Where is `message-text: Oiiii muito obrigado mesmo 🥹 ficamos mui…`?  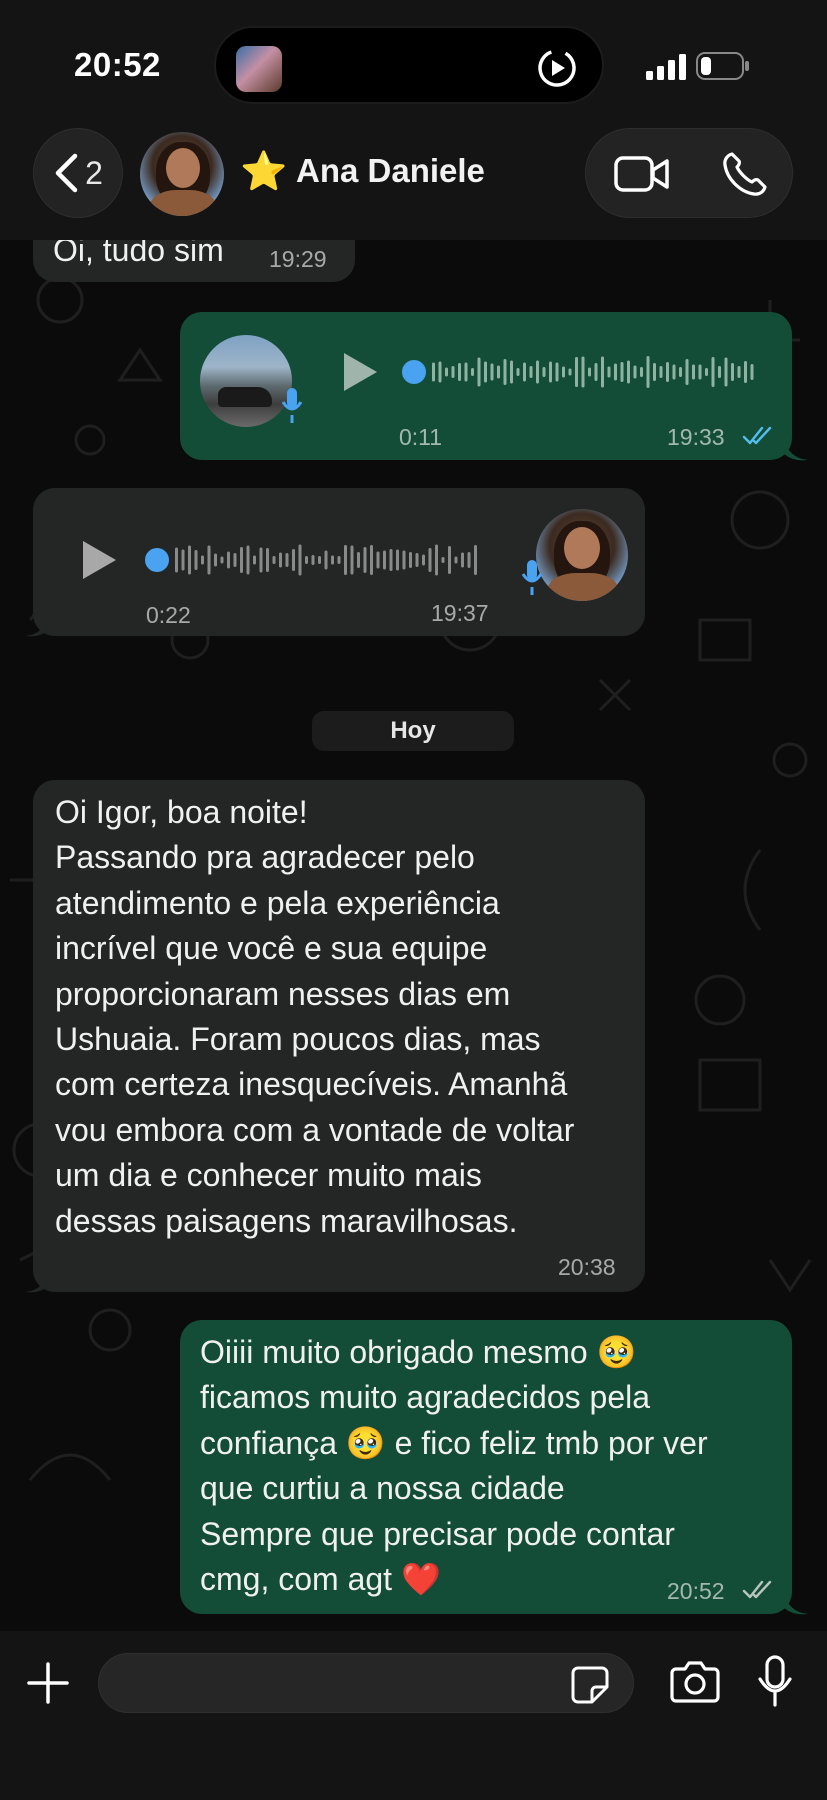 message-text: Oiiii muito obrigado mesmo 🥹 ficamos mui… is located at coordinates (454, 1466).